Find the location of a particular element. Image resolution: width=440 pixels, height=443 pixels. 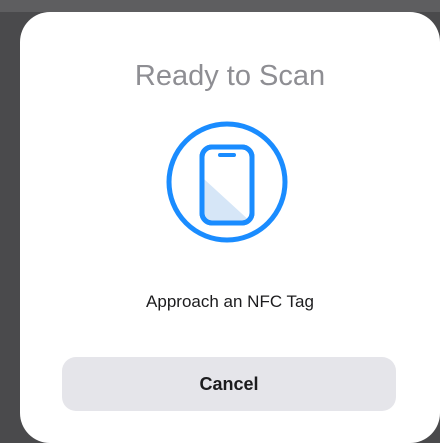

cancel-button: Cancel is located at coordinates (229, 384).